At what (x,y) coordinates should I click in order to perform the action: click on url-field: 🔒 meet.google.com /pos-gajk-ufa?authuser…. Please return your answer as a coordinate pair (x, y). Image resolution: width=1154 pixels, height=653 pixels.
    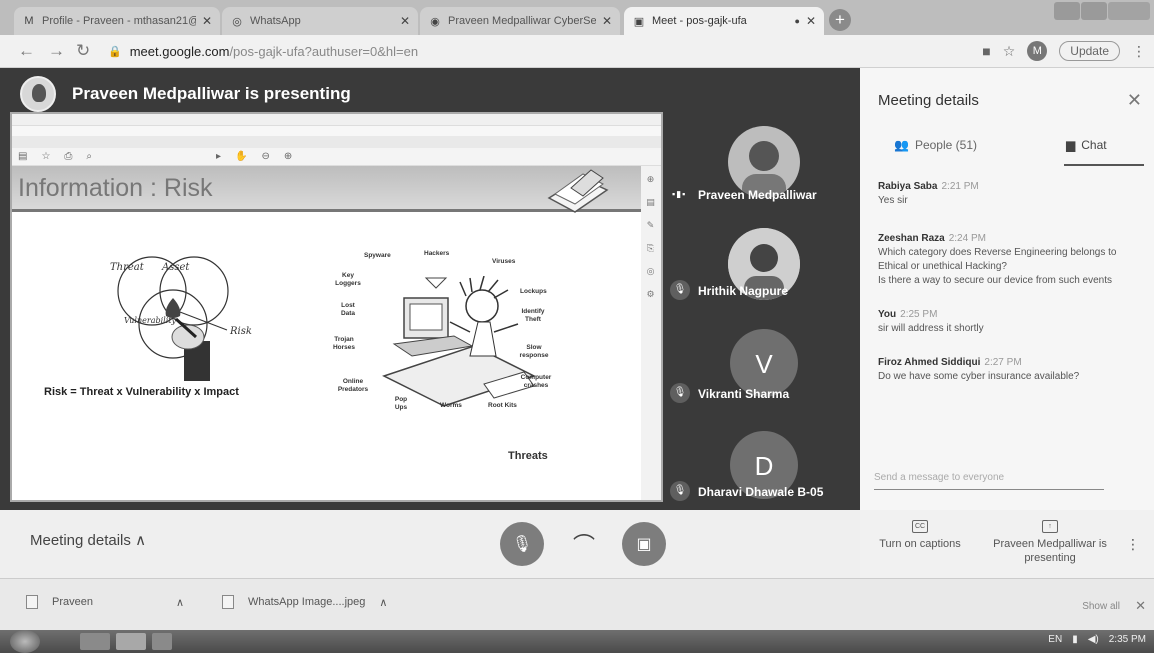
    Looking at the image, I should click on (548, 51).